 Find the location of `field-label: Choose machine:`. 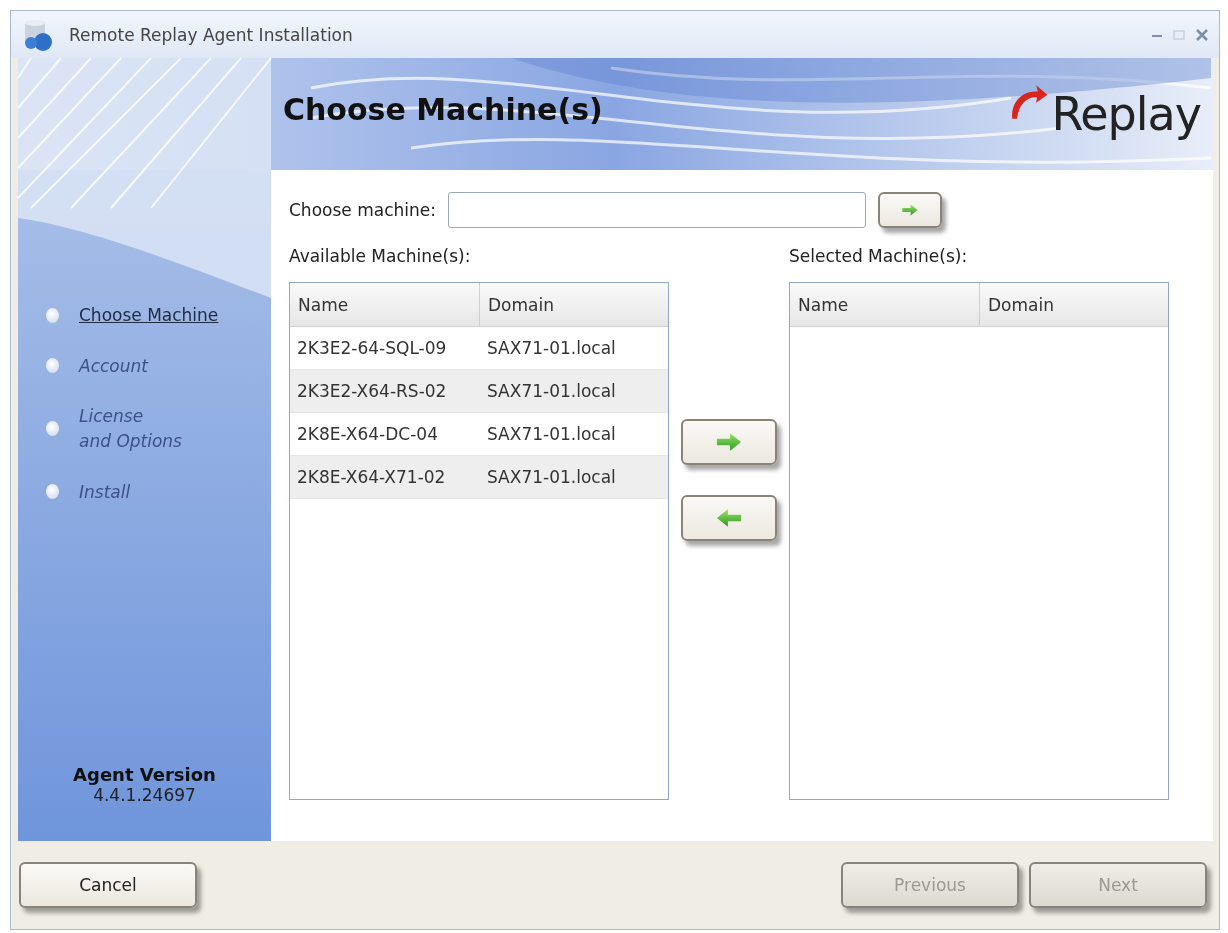

field-label: Choose machine: is located at coordinates (362, 210).